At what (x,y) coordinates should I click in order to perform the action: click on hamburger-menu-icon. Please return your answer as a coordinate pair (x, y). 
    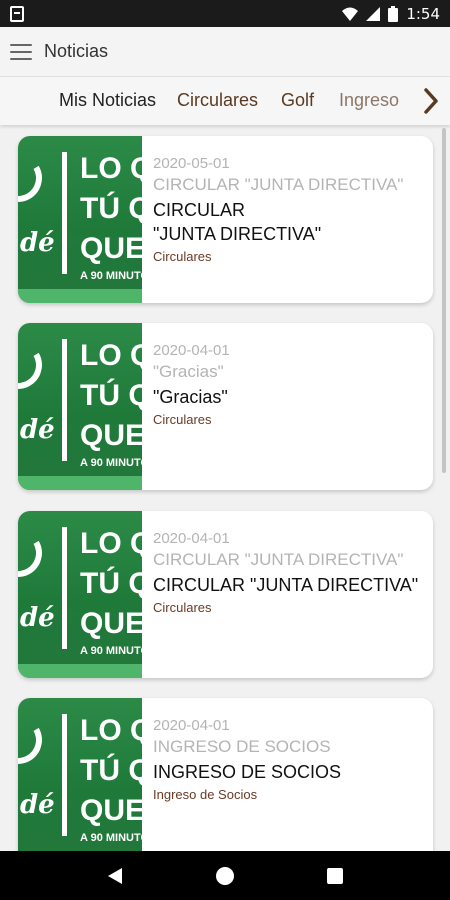
    Looking at the image, I should click on (21, 51).